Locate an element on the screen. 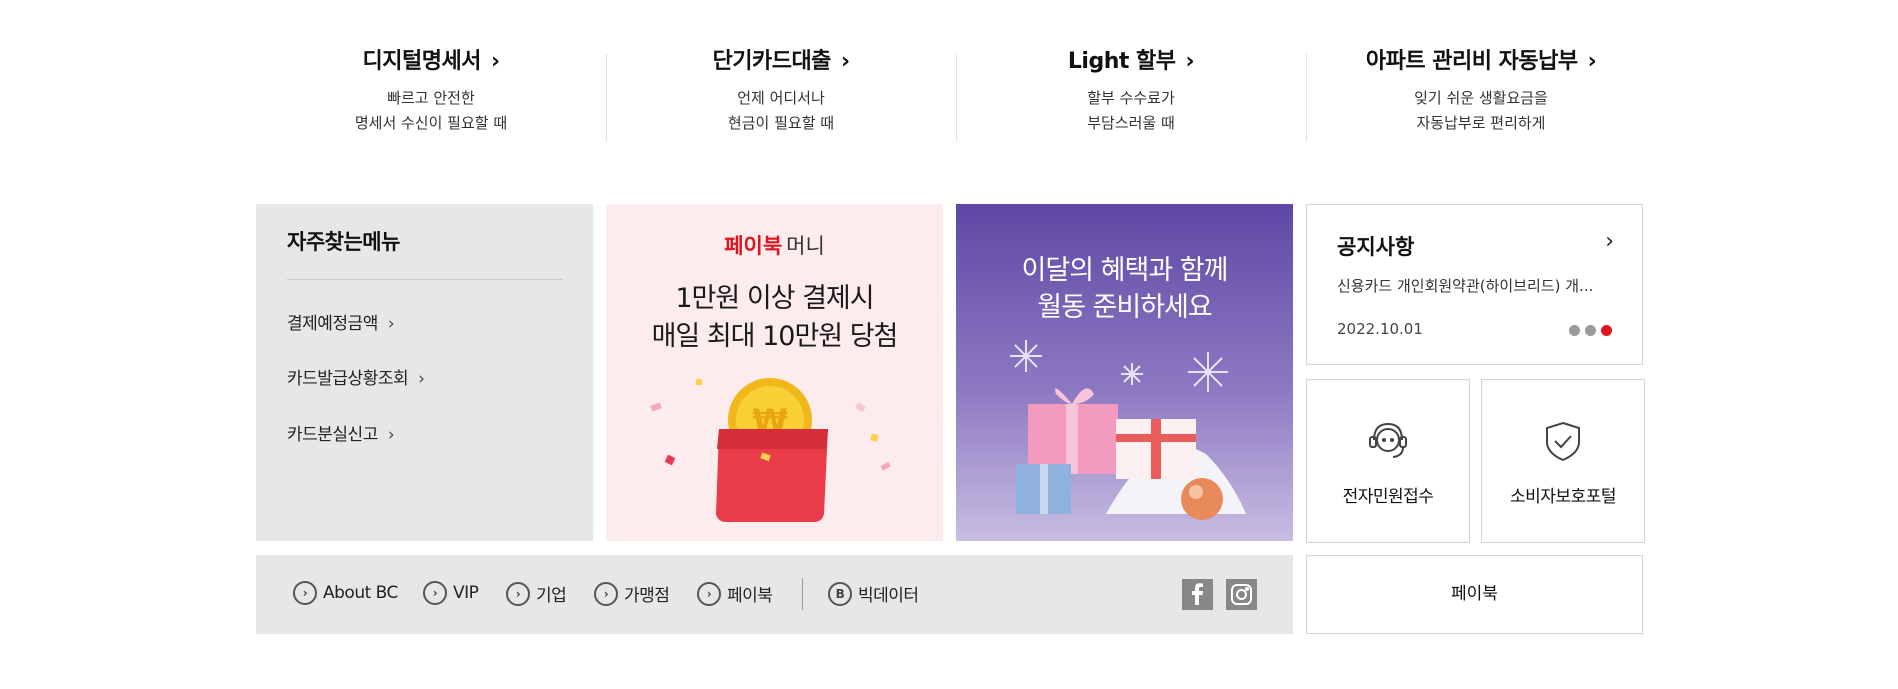 This screenshot has height=689, width=1898. link-label: 가맹점 is located at coordinates (647, 596).